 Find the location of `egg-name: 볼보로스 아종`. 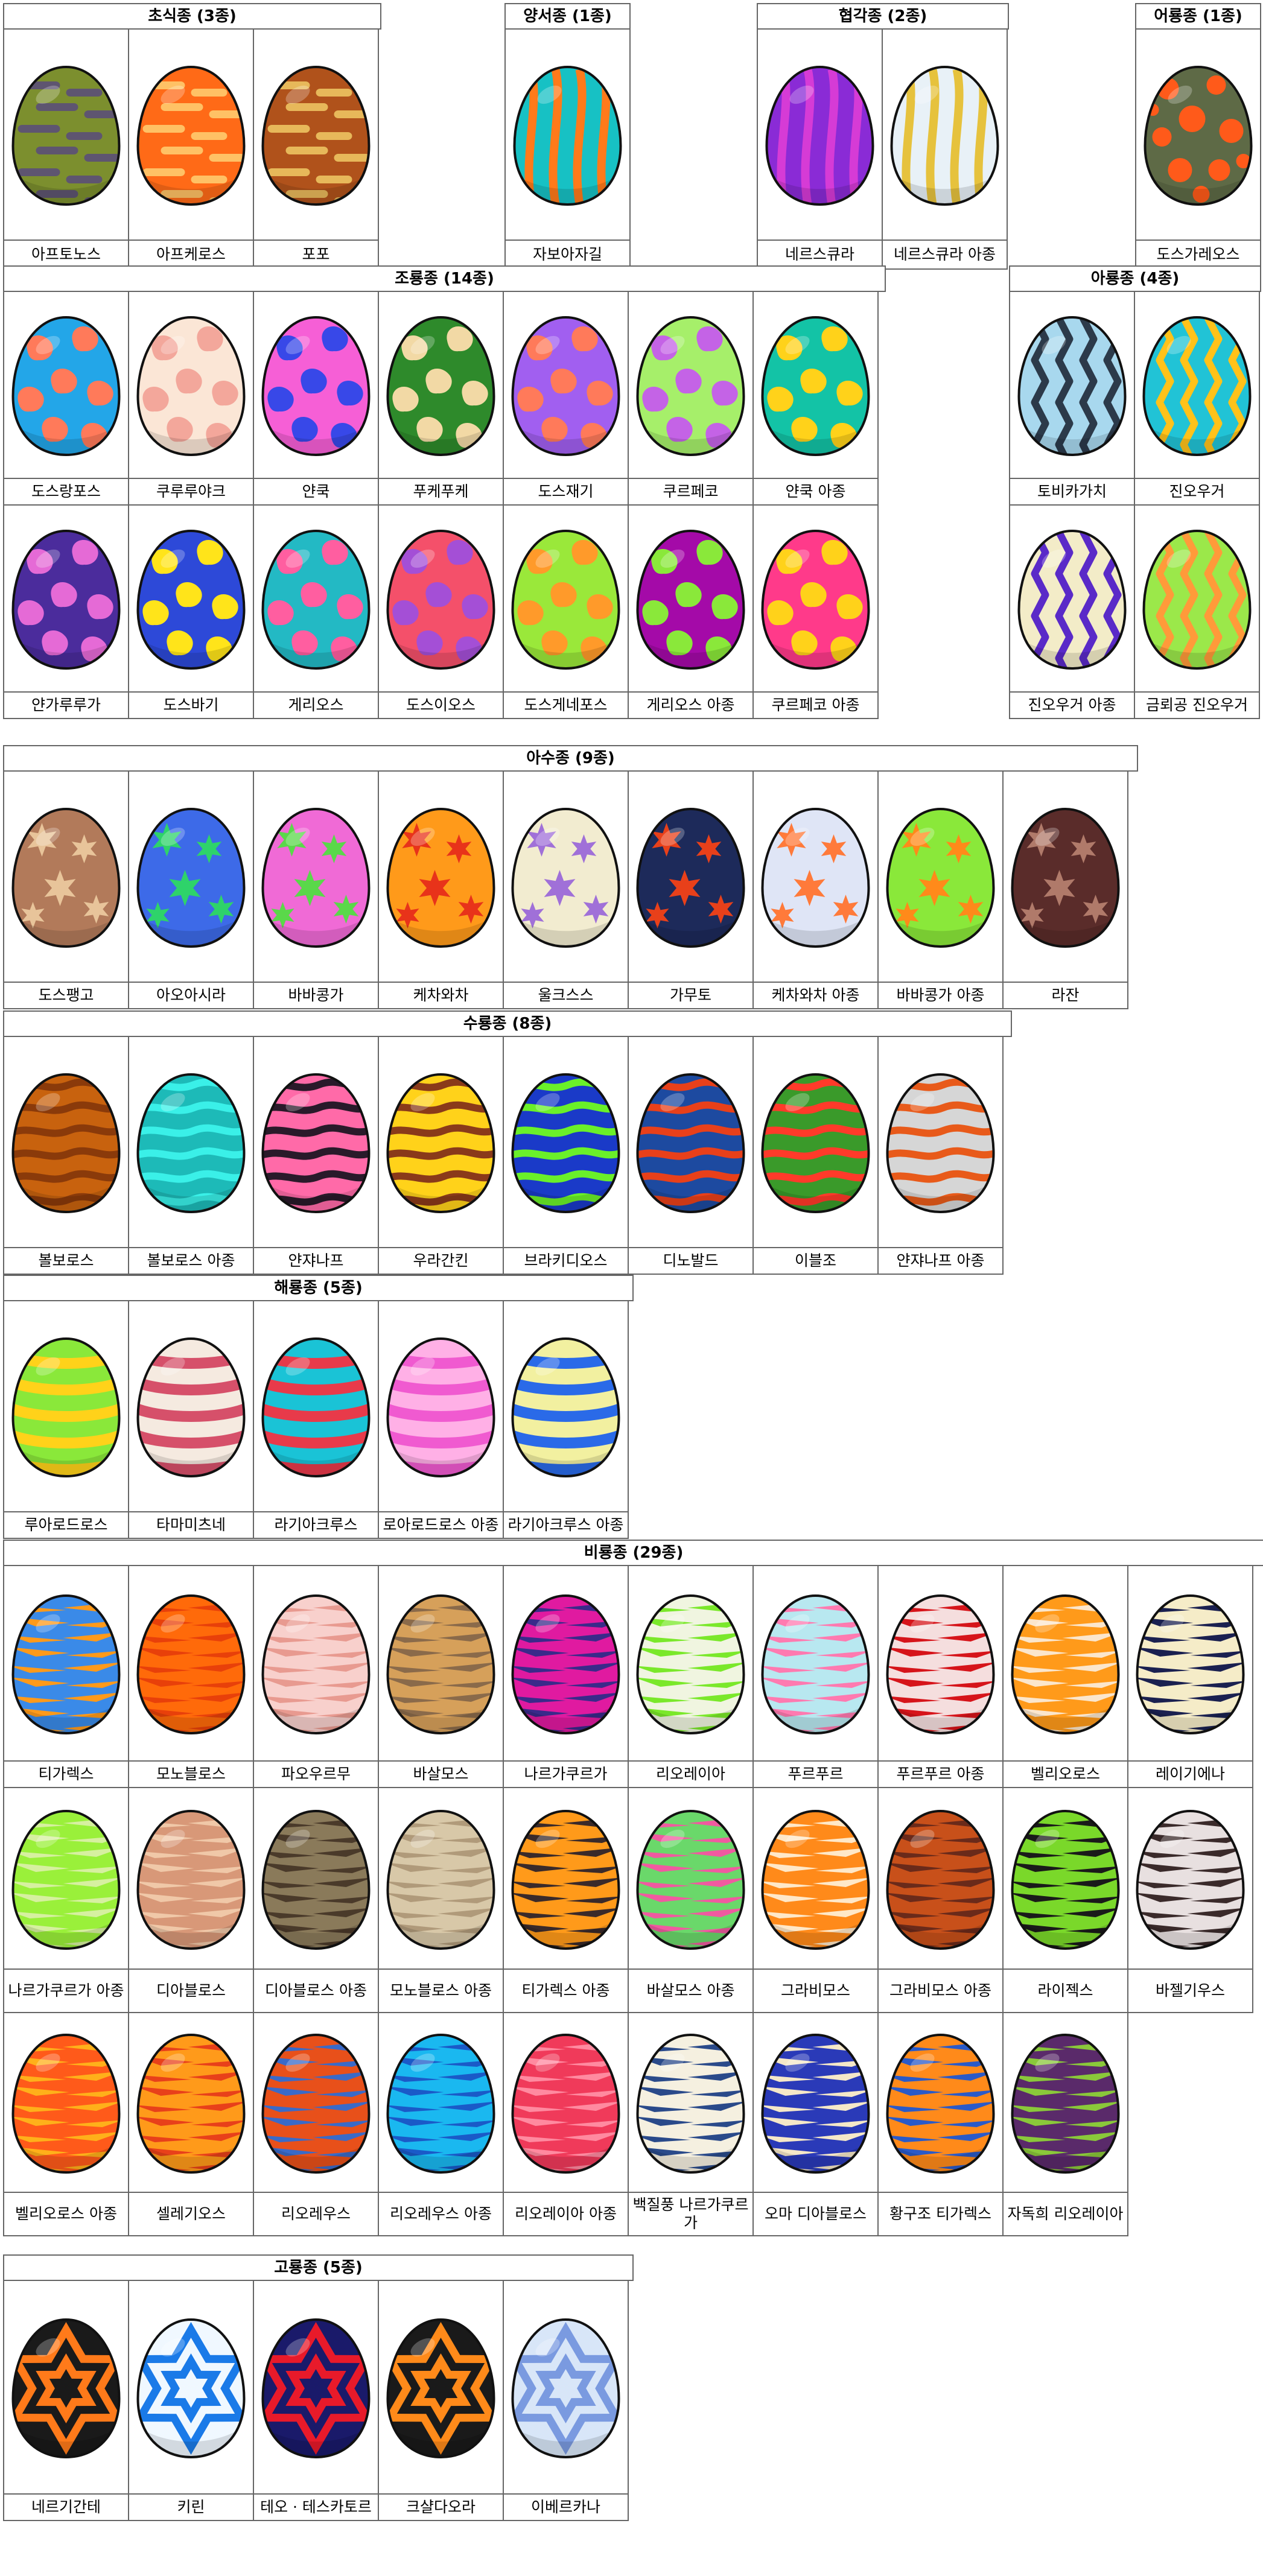

egg-name: 볼보로스 아종 is located at coordinates (191, 1260).